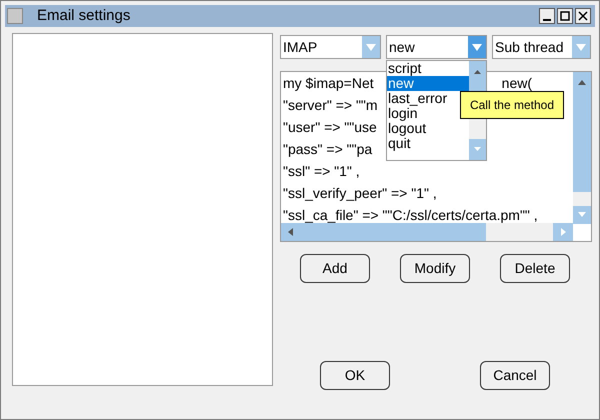 This screenshot has width=600, height=420. Describe the element at coordinates (517, 83) in the screenshot. I see `code-line: new(` at that location.